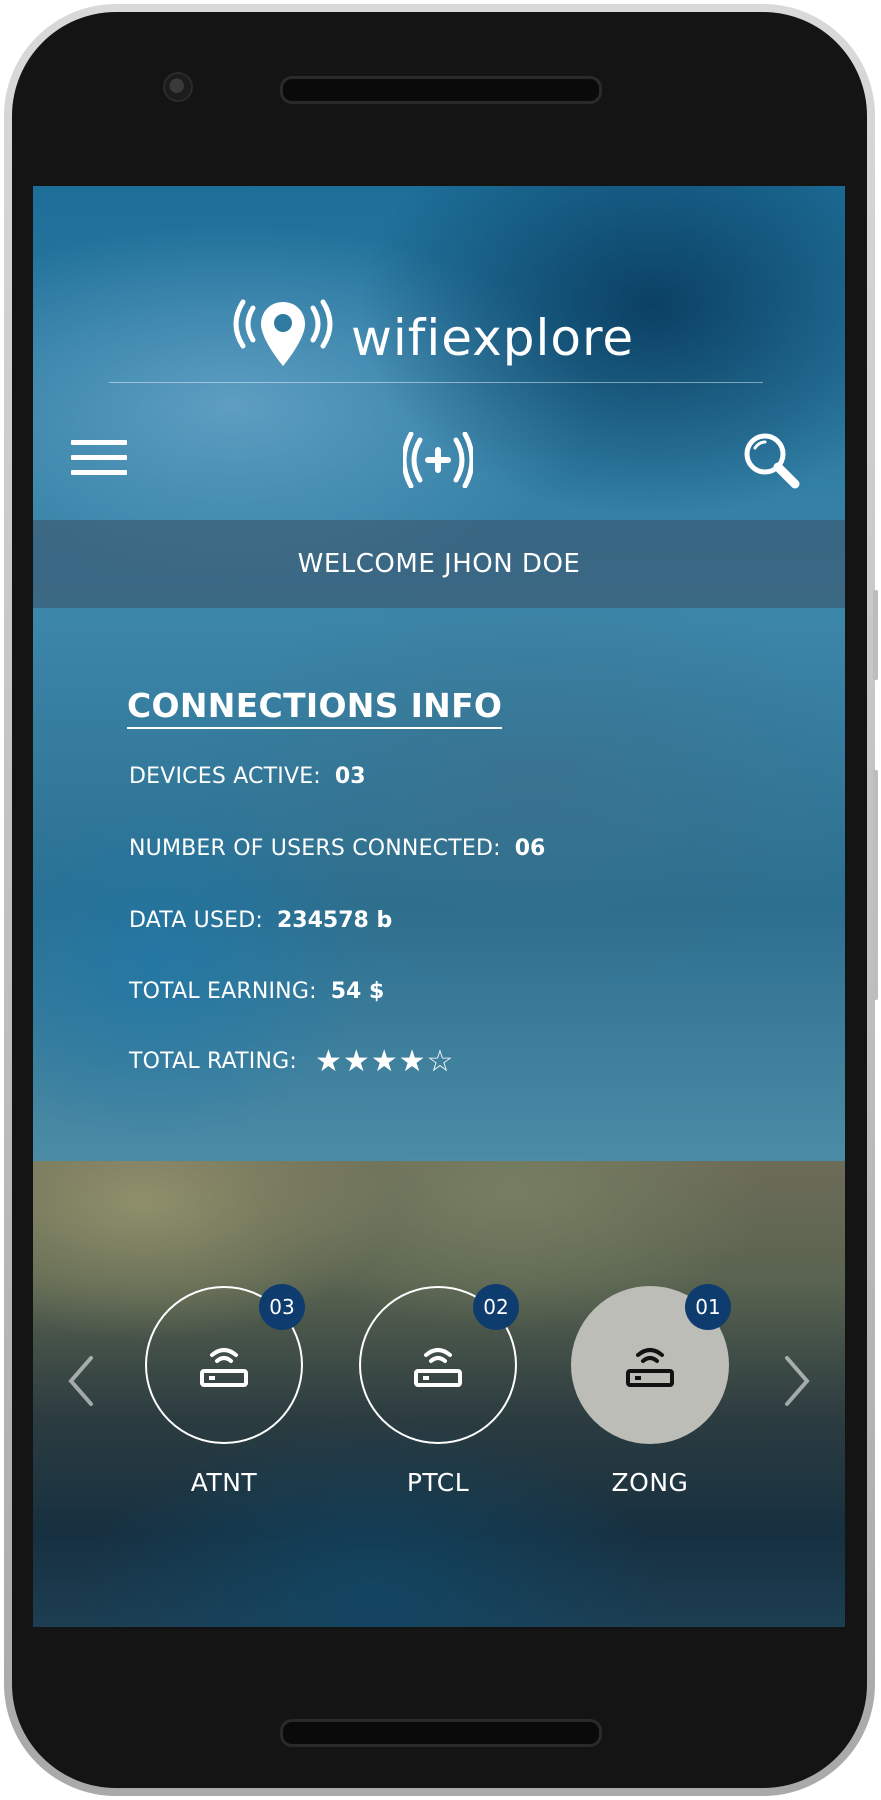 The image size is (881, 1800). What do you see at coordinates (771, 460) in the screenshot?
I see `search-icon` at bounding box center [771, 460].